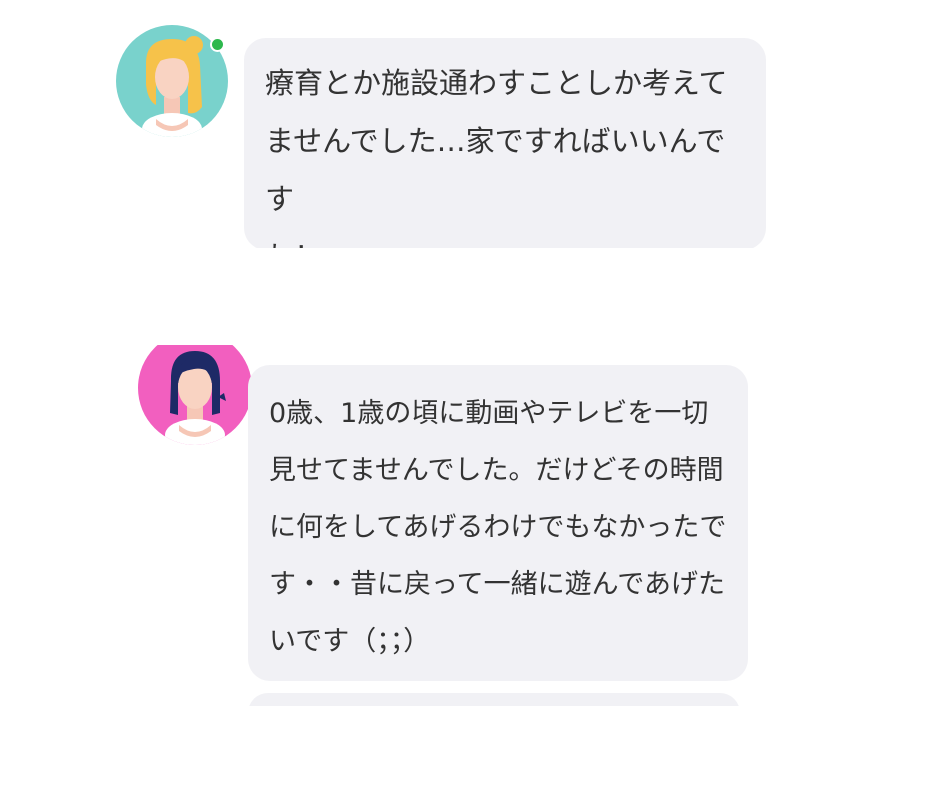  Describe the element at coordinates (496, 83) in the screenshot. I see `message-line: 療育とか施設通わすことしか考えて` at that location.